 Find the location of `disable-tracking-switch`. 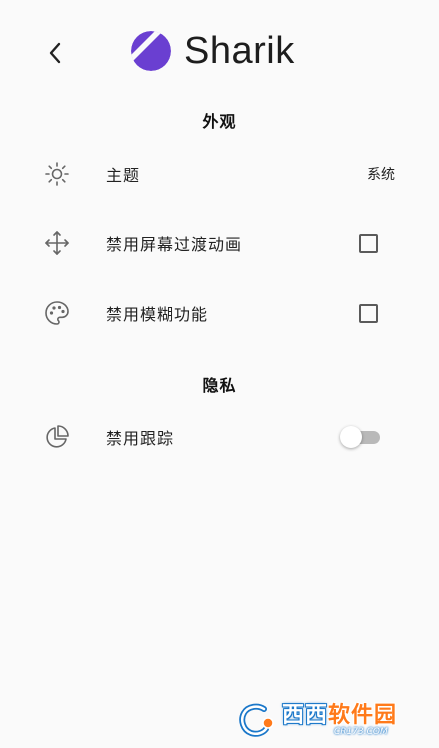

disable-tracking-switch is located at coordinates (361, 437).